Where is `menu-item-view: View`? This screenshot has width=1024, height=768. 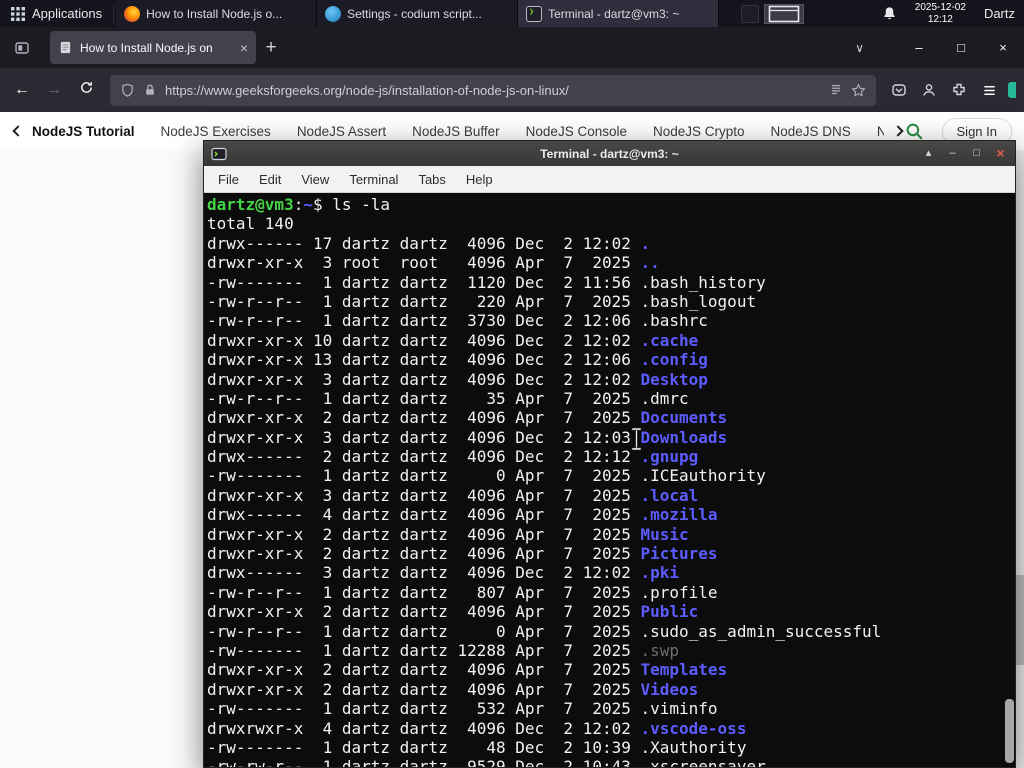 menu-item-view: View is located at coordinates (315, 179).